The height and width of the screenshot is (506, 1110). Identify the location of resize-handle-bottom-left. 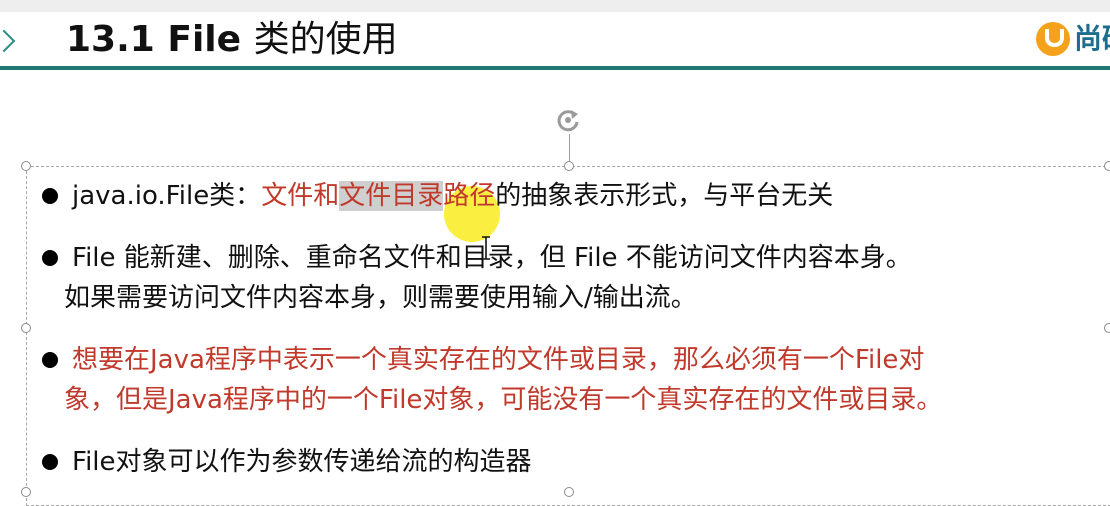
(26, 492).